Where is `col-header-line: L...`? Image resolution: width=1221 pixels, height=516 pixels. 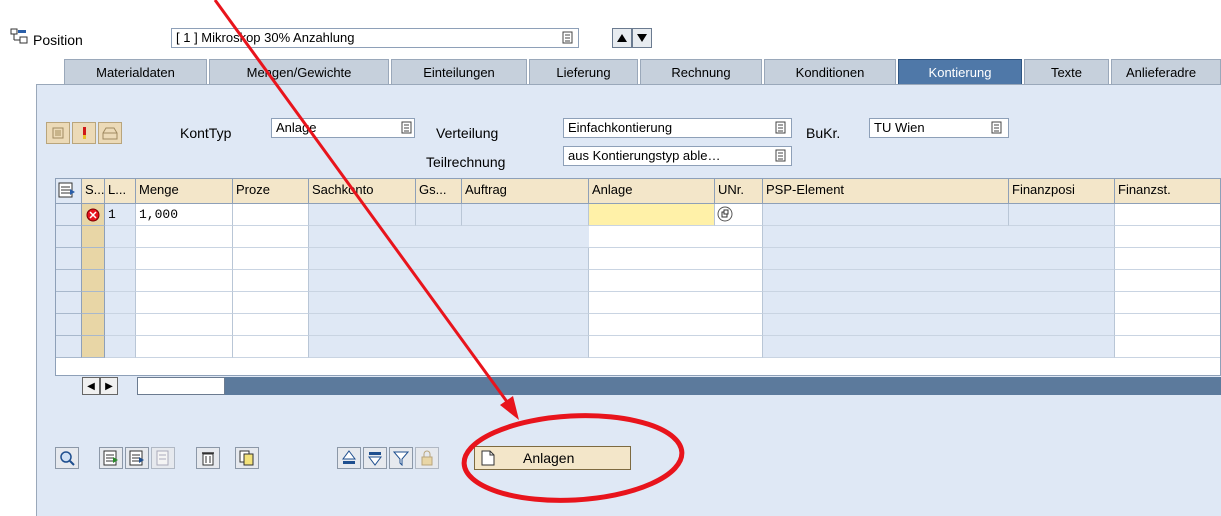
col-header-line: L... is located at coordinates (120, 191).